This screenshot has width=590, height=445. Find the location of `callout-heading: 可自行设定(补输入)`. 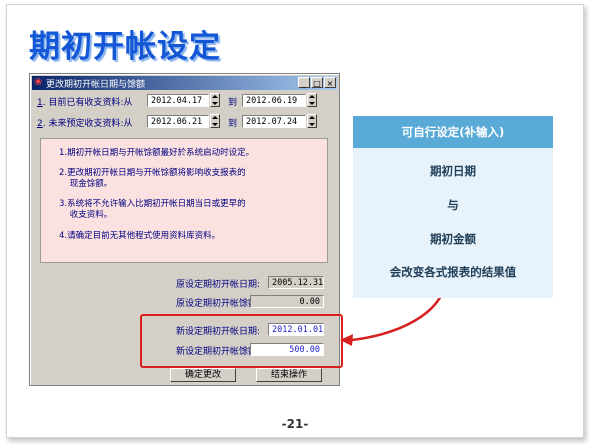

callout-heading: 可自行设定(补输入) is located at coordinates (453, 132).